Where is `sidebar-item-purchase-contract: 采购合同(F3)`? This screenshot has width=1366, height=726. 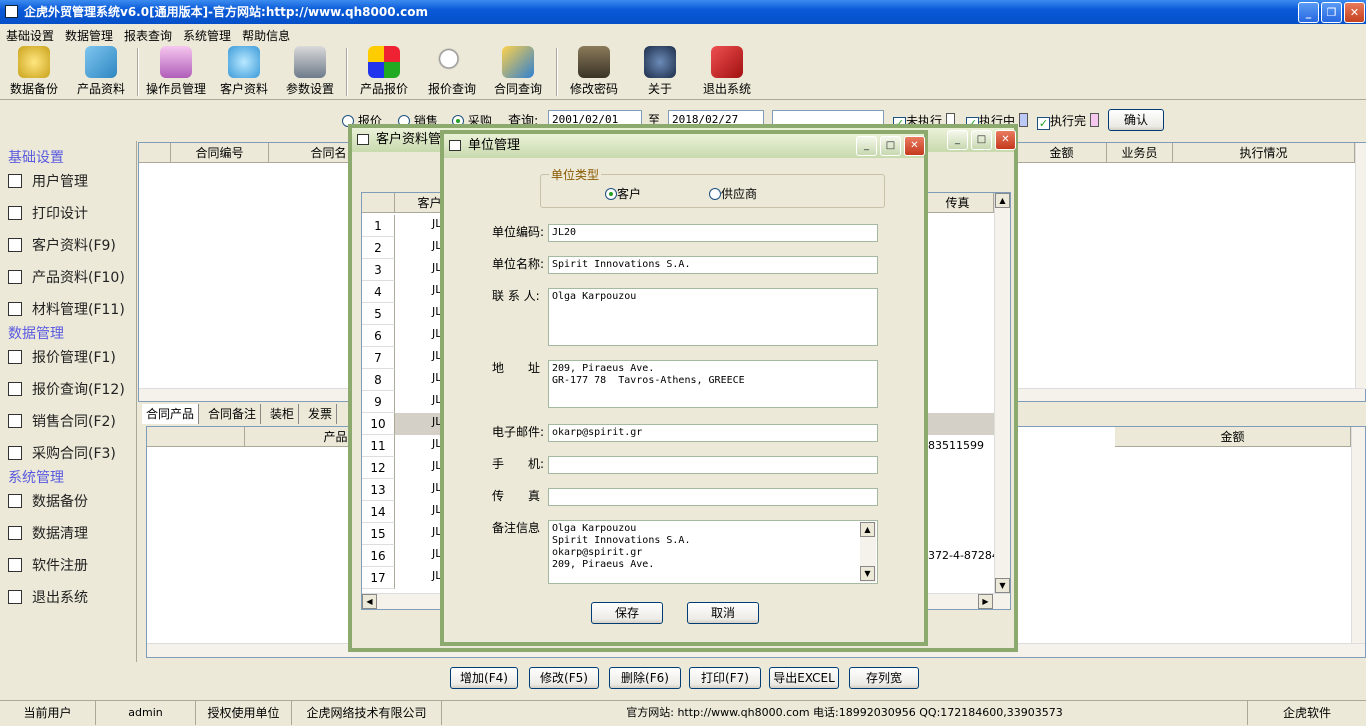 sidebar-item-purchase-contract: 采购合同(F3) is located at coordinates (62, 453).